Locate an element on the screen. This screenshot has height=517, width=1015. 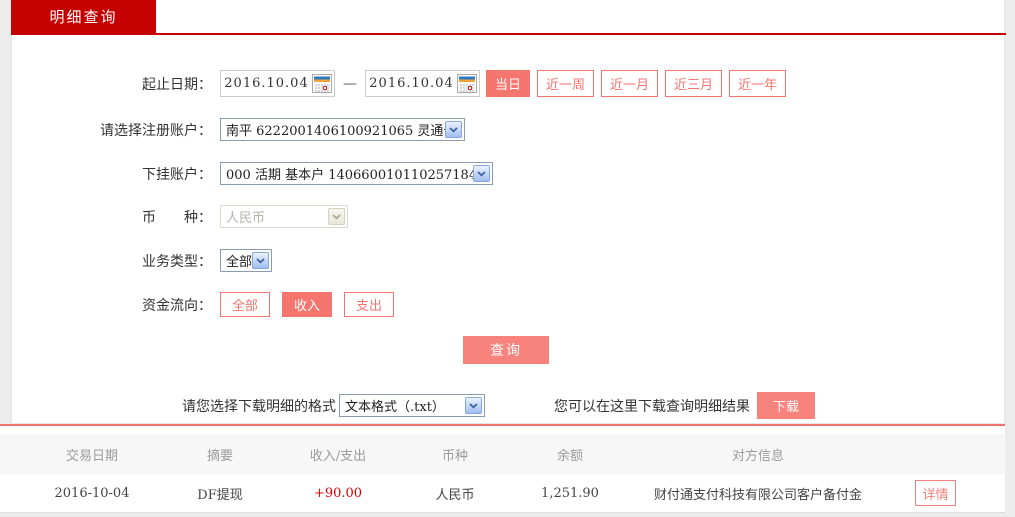
cell-balance: 1,251.90 is located at coordinates (570, 493).